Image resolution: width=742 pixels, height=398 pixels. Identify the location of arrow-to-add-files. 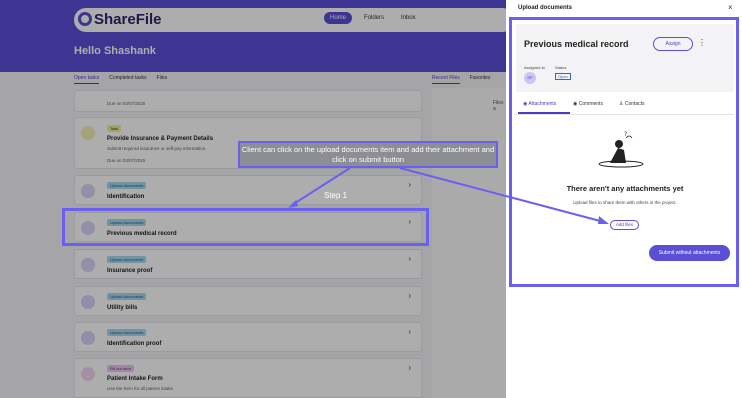
(502, 195).